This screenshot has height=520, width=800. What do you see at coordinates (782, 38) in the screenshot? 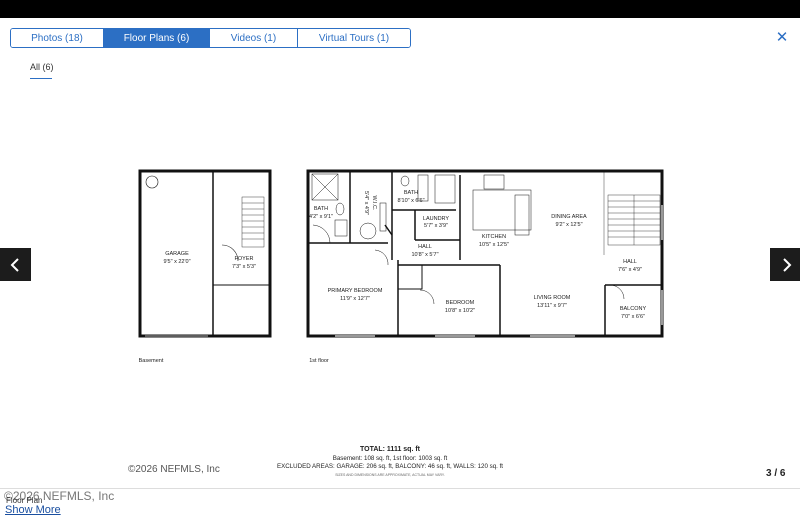
I see `close-icon: ✕` at bounding box center [782, 38].